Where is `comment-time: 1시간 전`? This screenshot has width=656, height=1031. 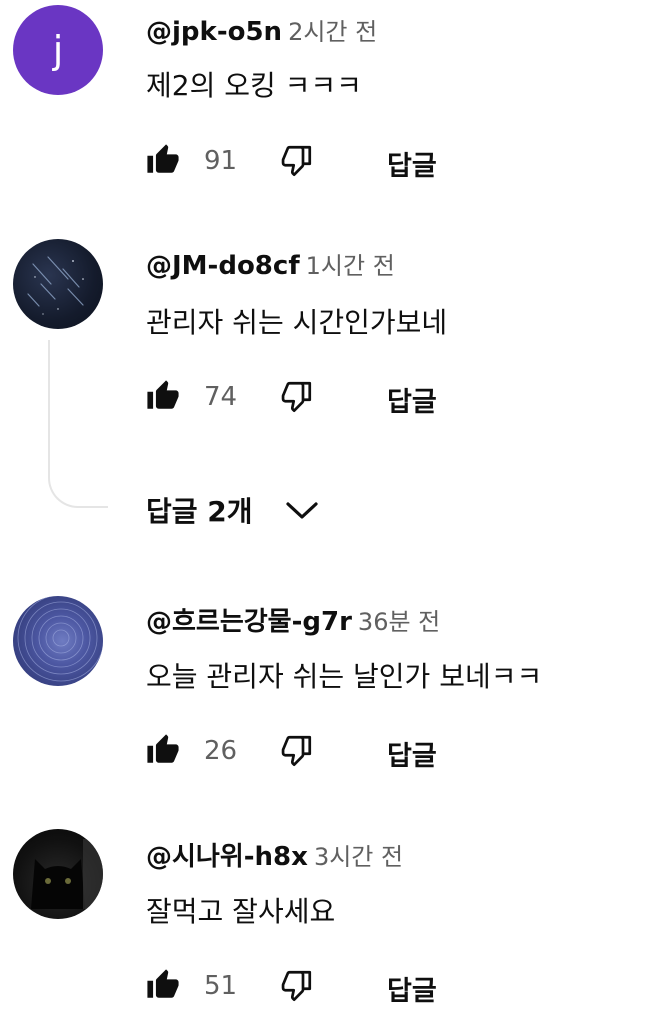
comment-time: 1시간 전 is located at coordinates (350, 266).